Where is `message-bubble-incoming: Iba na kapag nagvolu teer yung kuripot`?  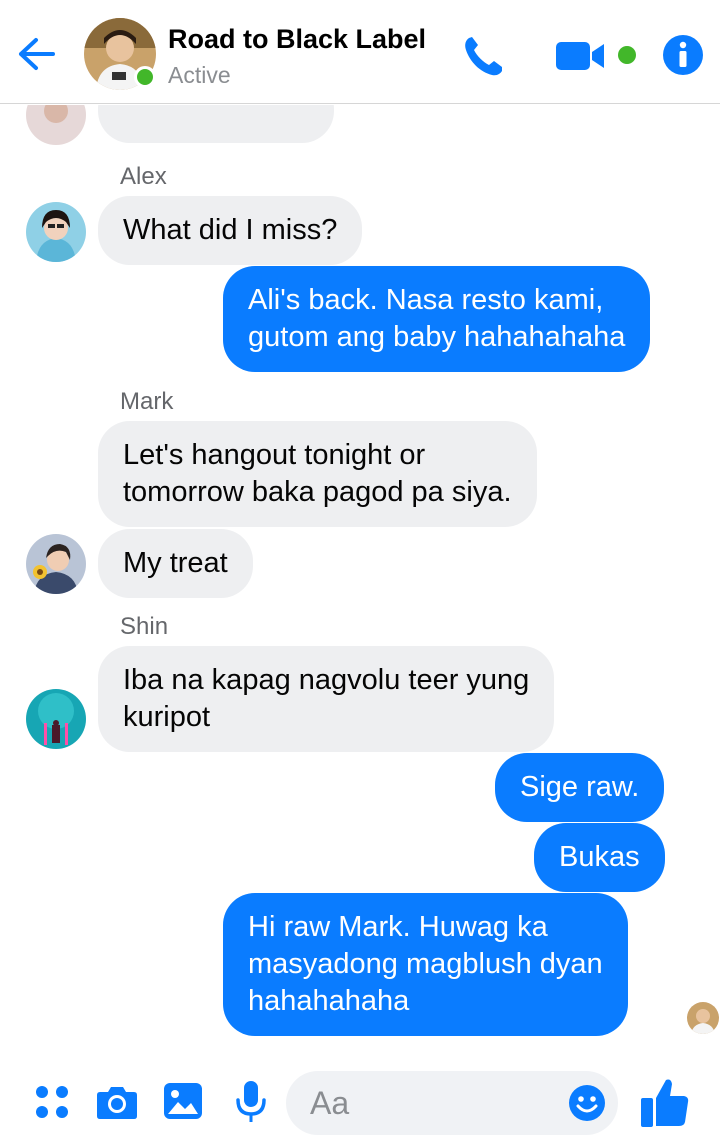 message-bubble-incoming: Iba na kapag nagvolu teer yung kuripot is located at coordinates (326, 699).